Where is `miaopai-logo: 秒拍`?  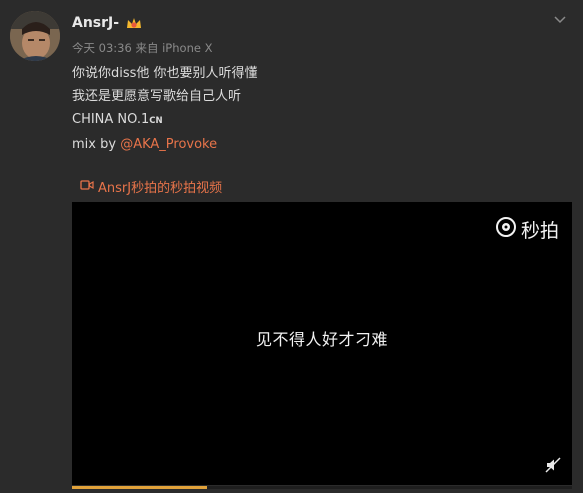 miaopai-logo: 秒拍 is located at coordinates (527, 229).